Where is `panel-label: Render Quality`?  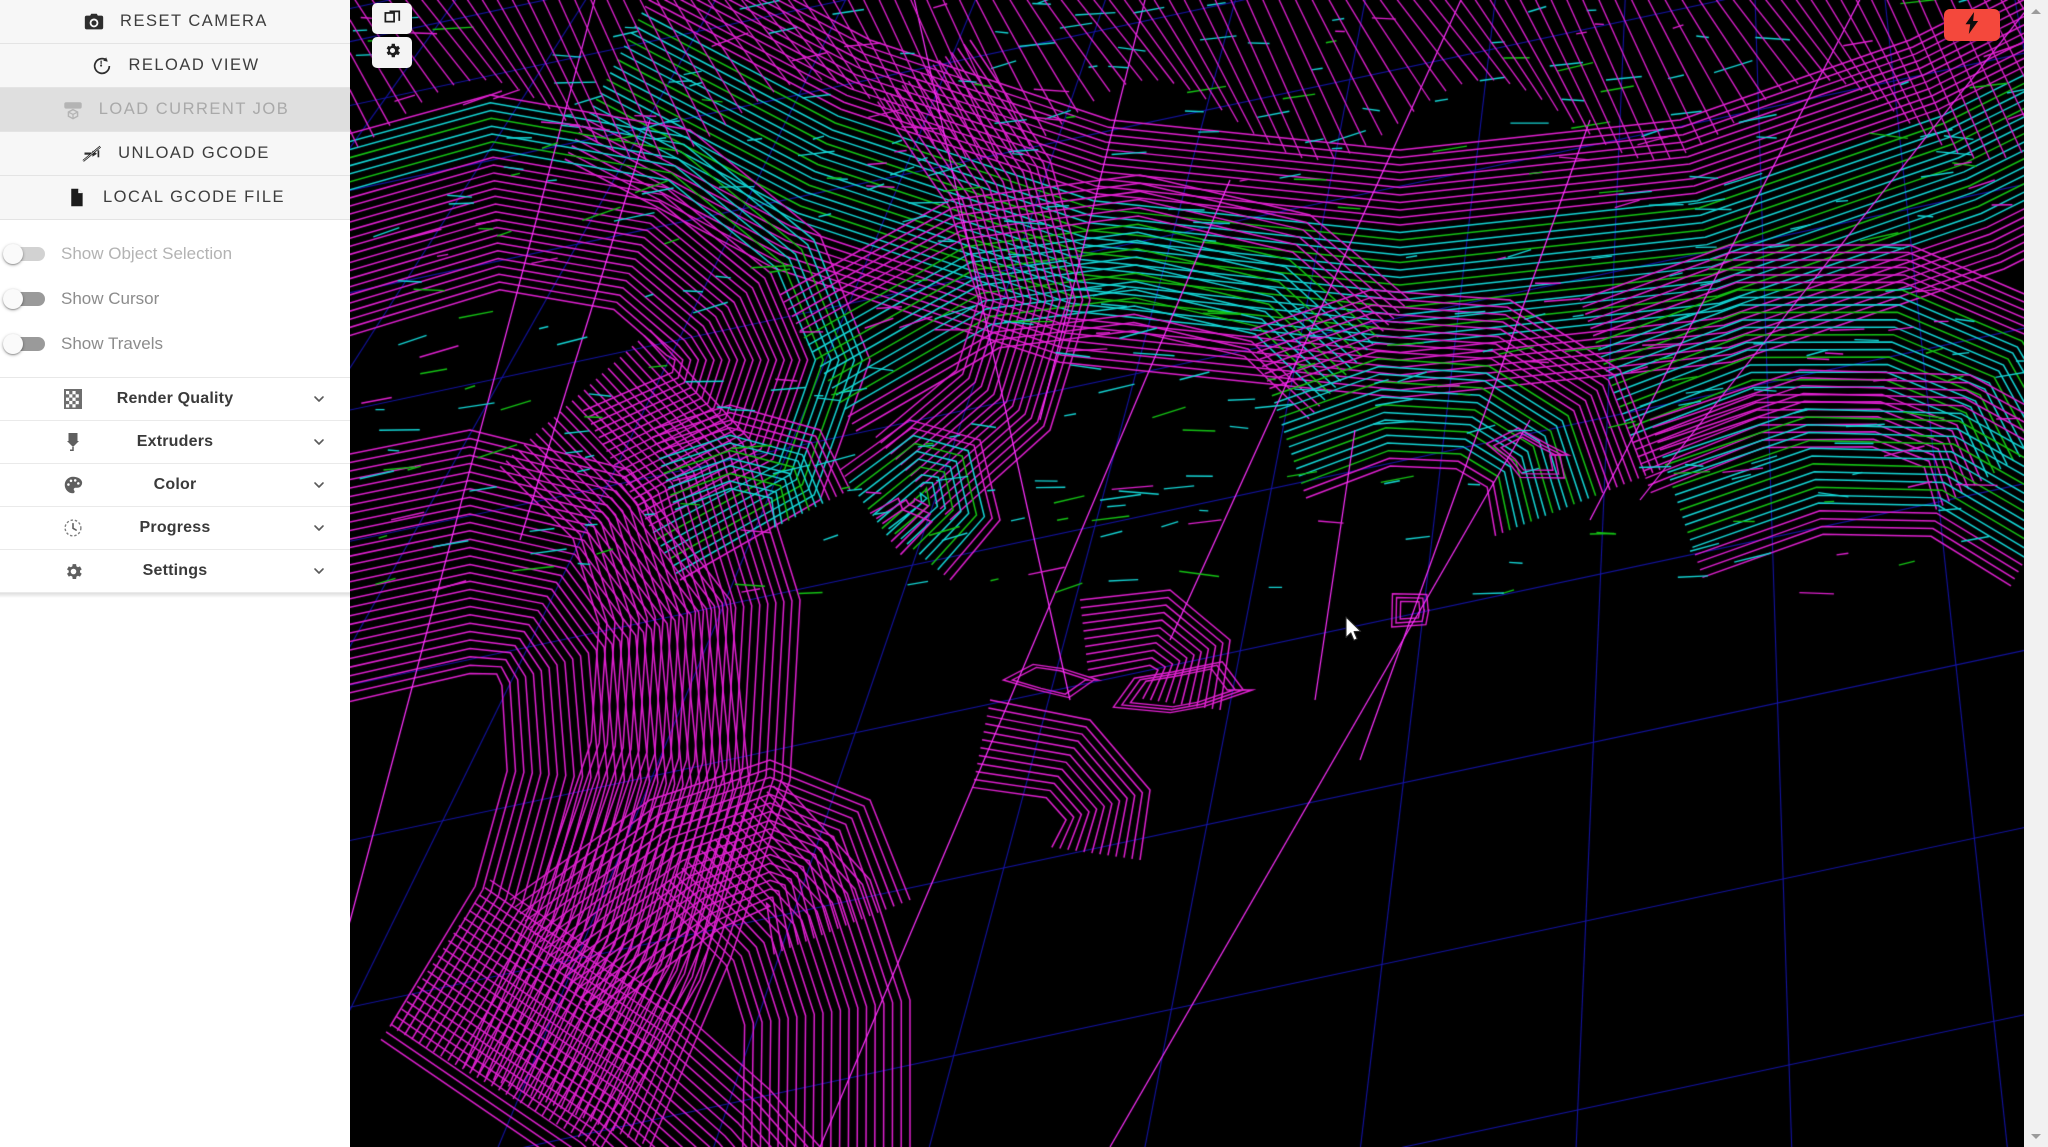 panel-label: Render Quality is located at coordinates (175, 398).